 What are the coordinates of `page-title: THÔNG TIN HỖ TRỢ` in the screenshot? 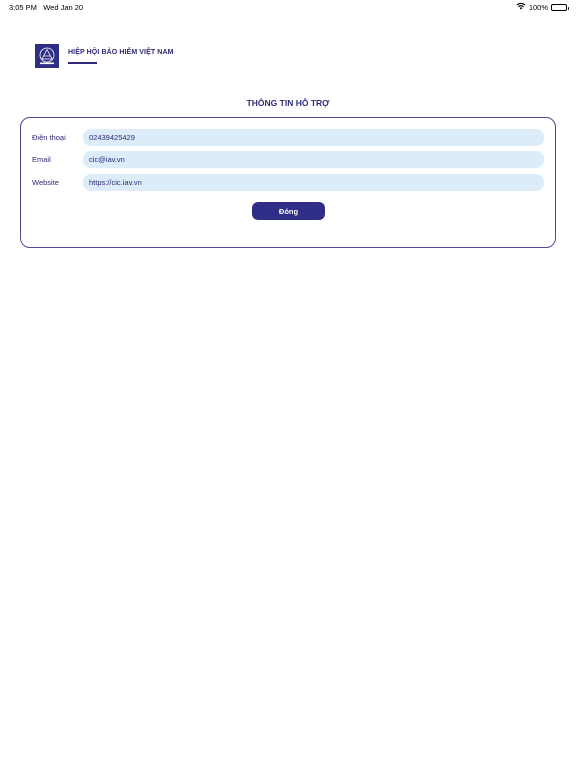 It's located at (288, 103).